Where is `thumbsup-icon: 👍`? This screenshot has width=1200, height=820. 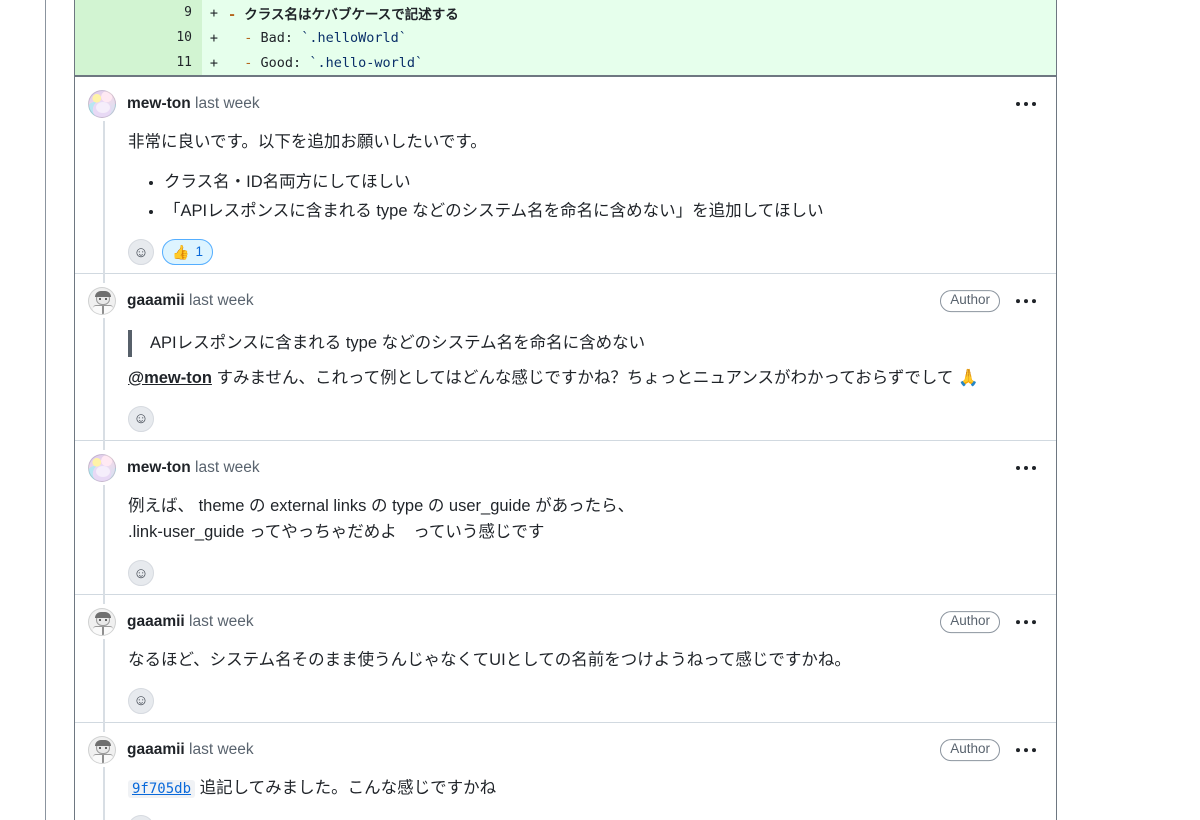
thumbsup-icon: 👍 is located at coordinates (181, 252).